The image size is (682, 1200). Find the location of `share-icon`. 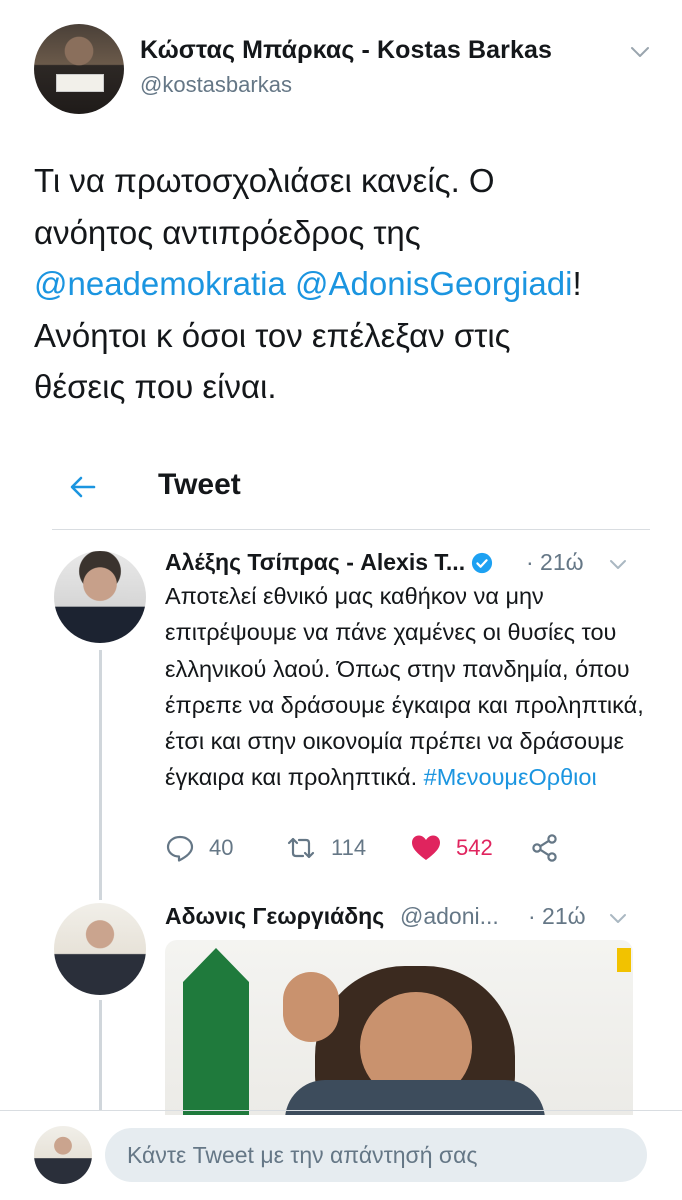

share-icon is located at coordinates (544, 848).